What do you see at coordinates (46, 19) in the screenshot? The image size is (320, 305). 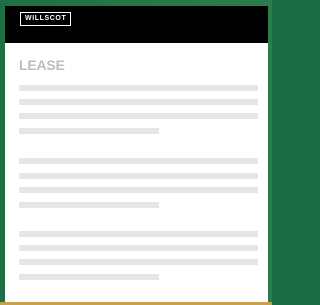 I see `willscot-logo: WILLSCOT` at bounding box center [46, 19].